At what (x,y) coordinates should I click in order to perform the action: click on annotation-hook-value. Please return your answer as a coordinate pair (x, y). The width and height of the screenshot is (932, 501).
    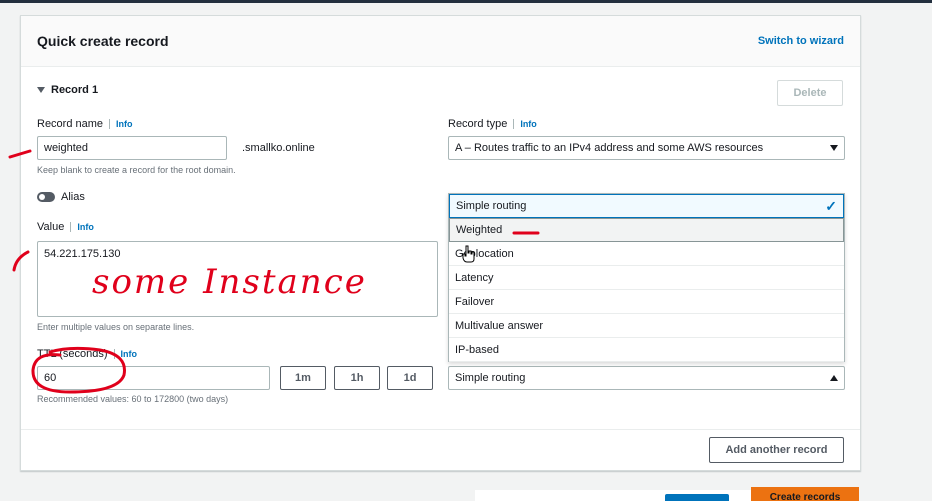
    Looking at the image, I should click on (21, 261).